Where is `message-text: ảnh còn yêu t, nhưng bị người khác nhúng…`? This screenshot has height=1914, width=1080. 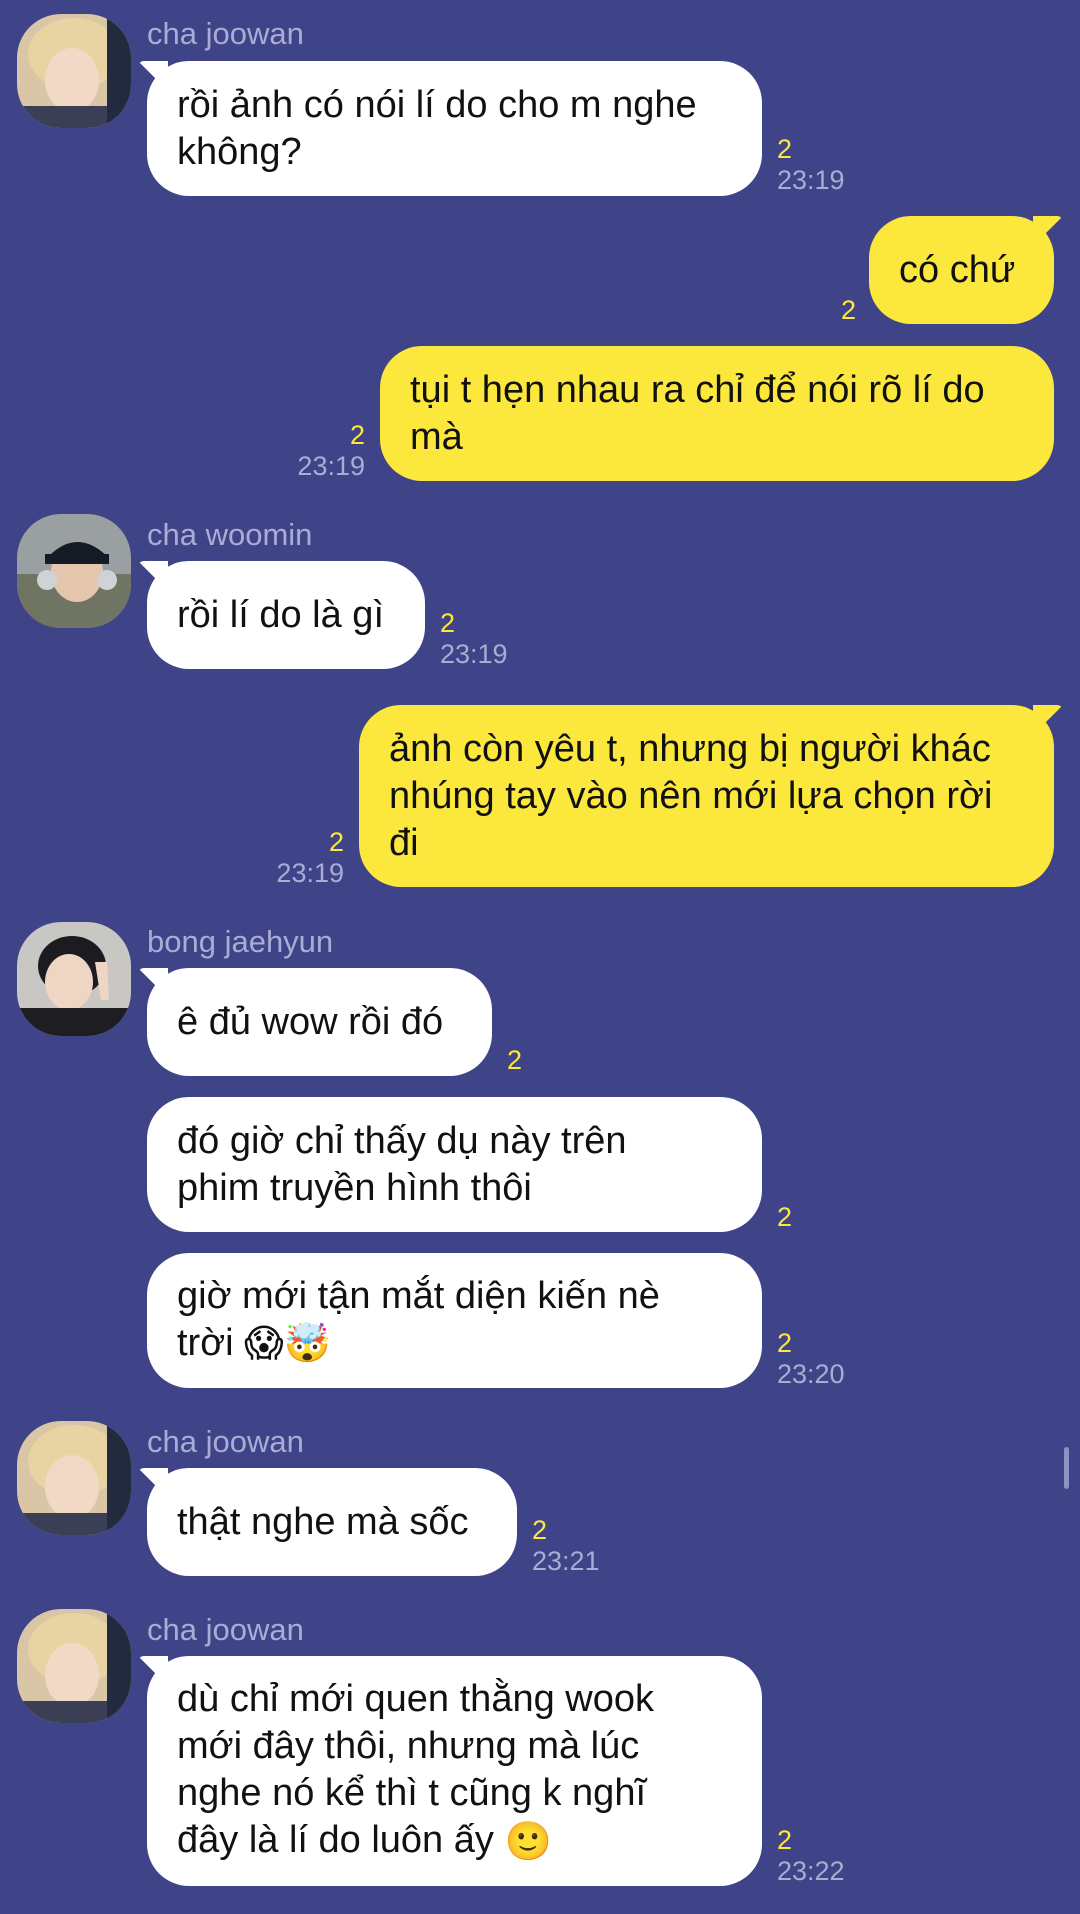 message-text: ảnh còn yêu t, nhưng bị người khác nhúng… is located at coordinates (691, 795).